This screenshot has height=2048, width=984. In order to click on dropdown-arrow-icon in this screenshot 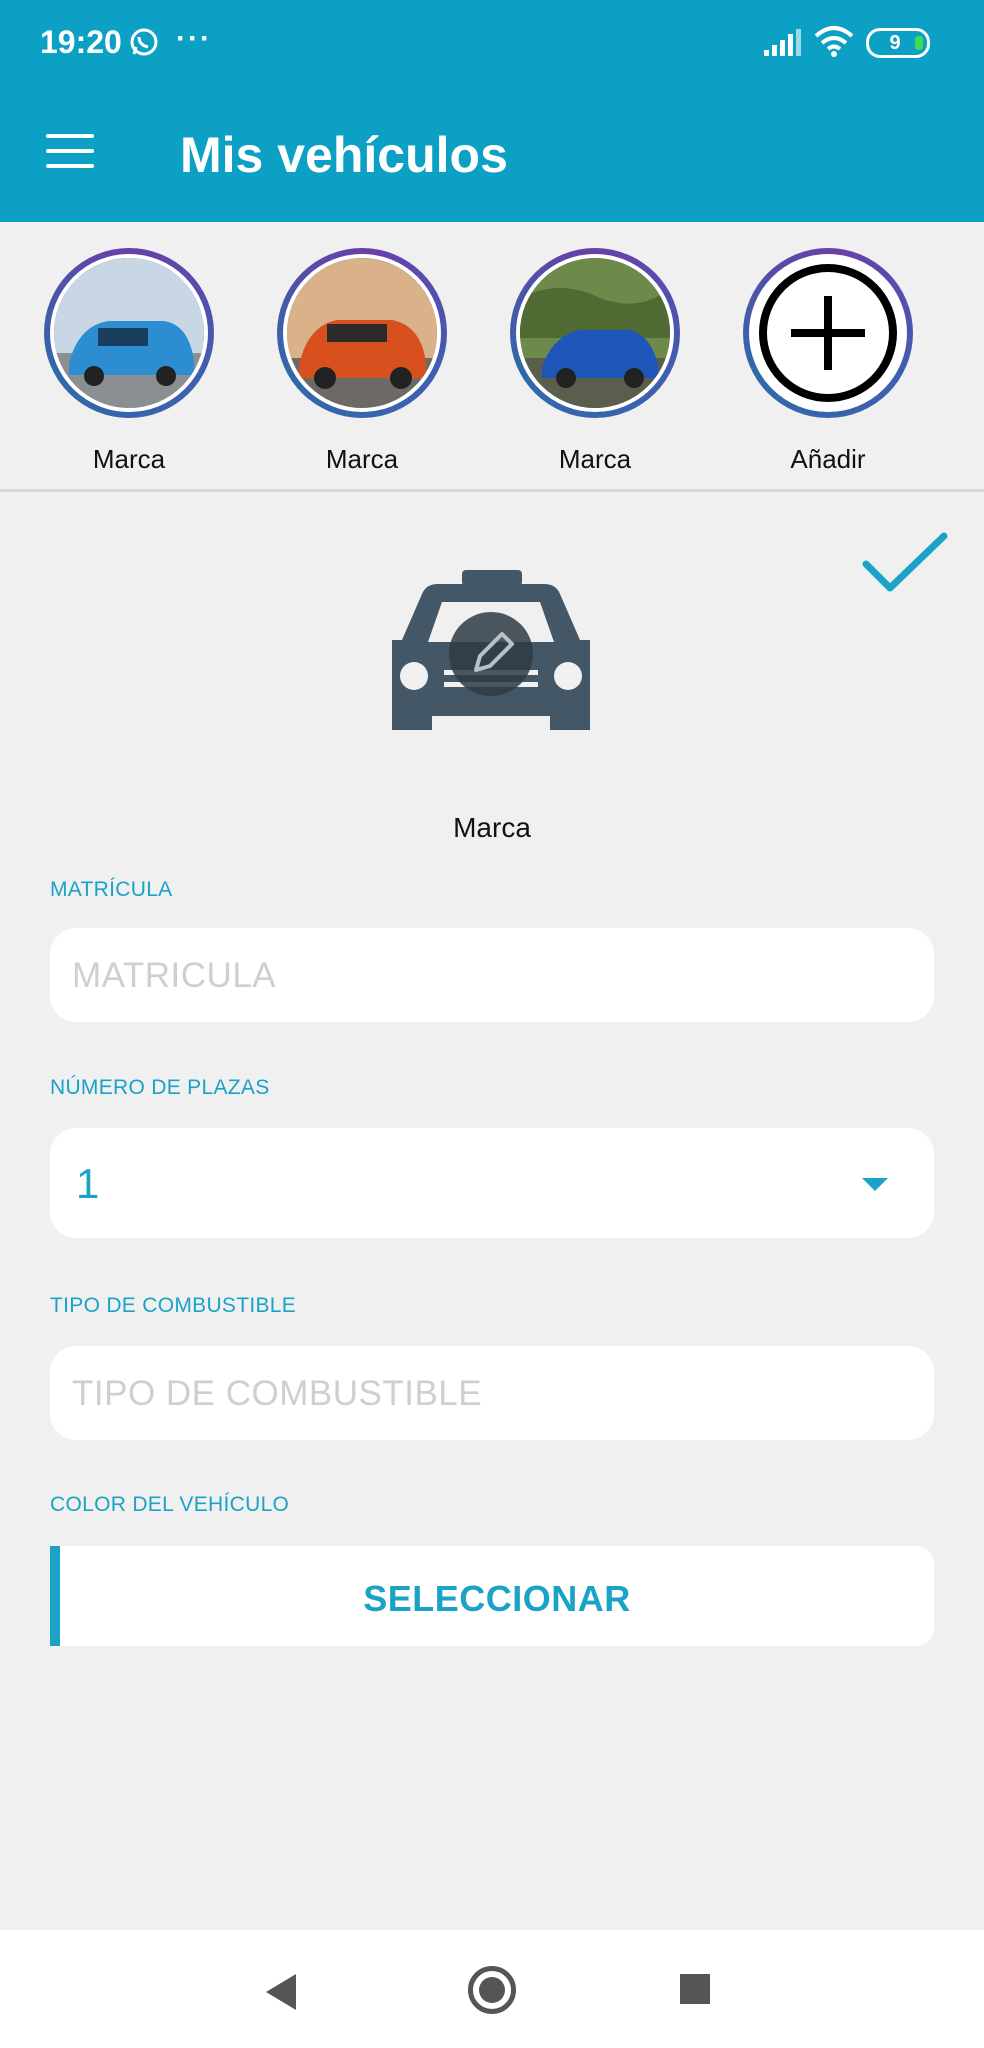, I will do `click(875, 1184)`.